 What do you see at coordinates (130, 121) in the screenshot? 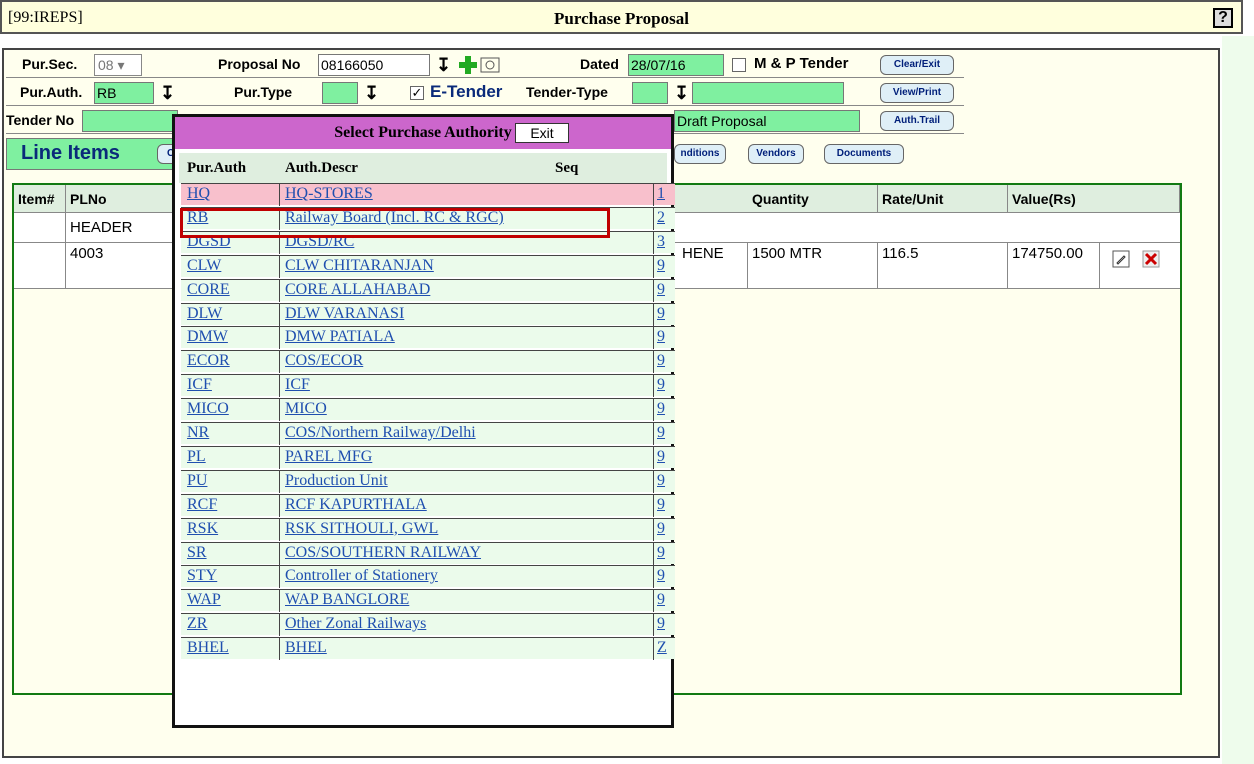
I see `tender-no-field` at bounding box center [130, 121].